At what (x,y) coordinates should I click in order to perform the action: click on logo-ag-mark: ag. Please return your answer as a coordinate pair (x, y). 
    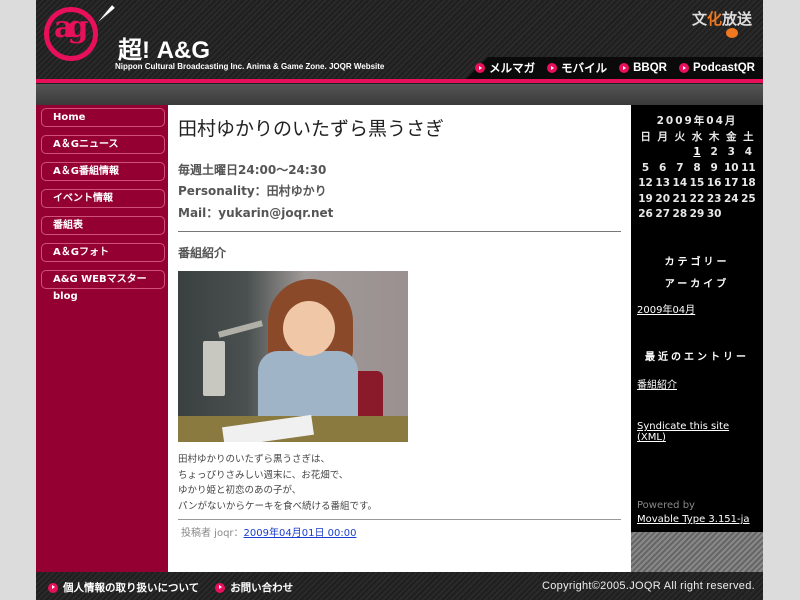
    Looking at the image, I should click on (71, 27).